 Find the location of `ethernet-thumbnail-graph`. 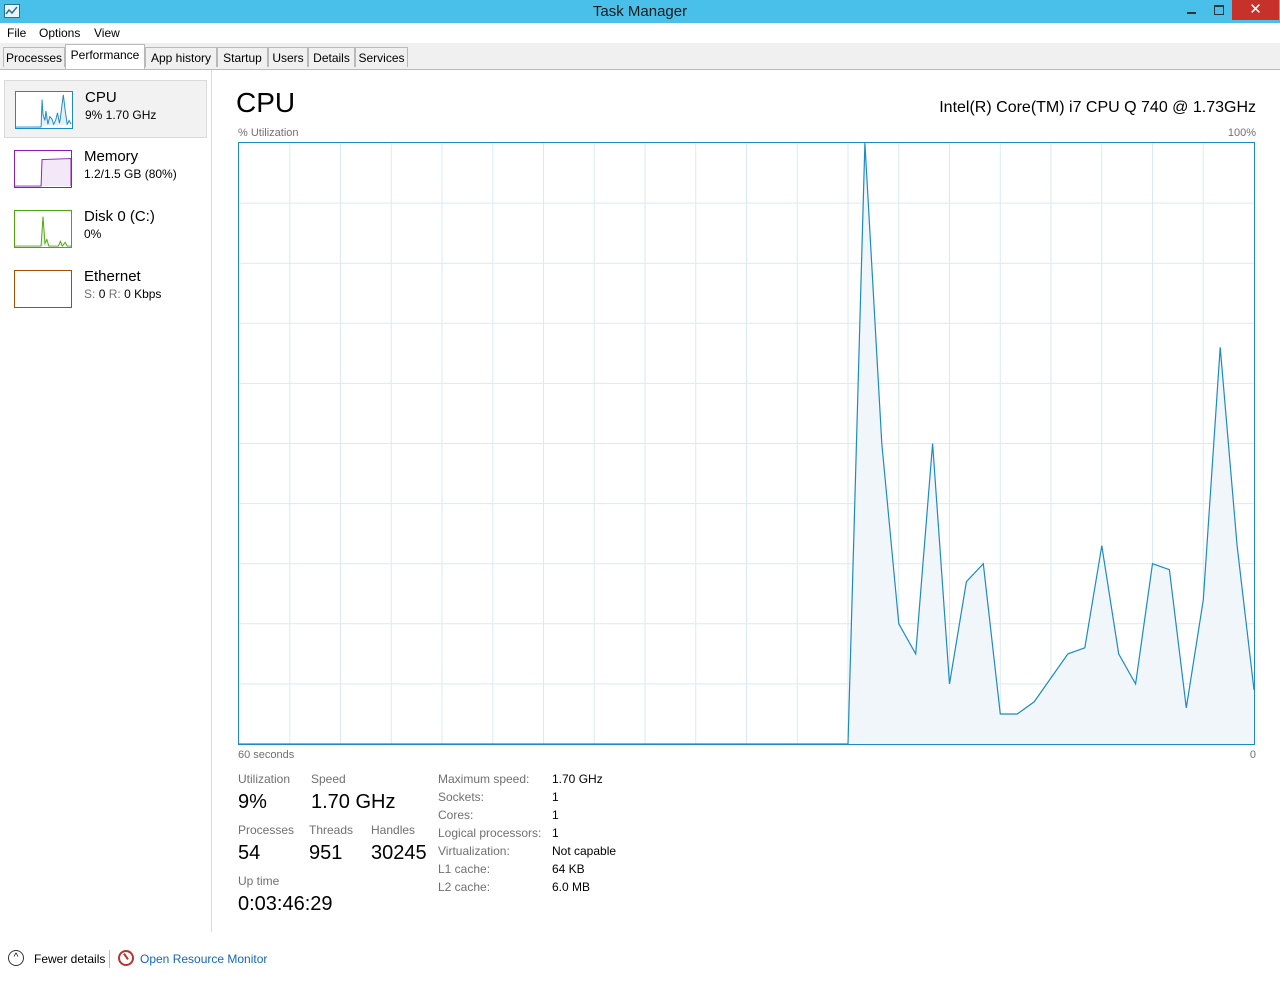

ethernet-thumbnail-graph is located at coordinates (43, 289).